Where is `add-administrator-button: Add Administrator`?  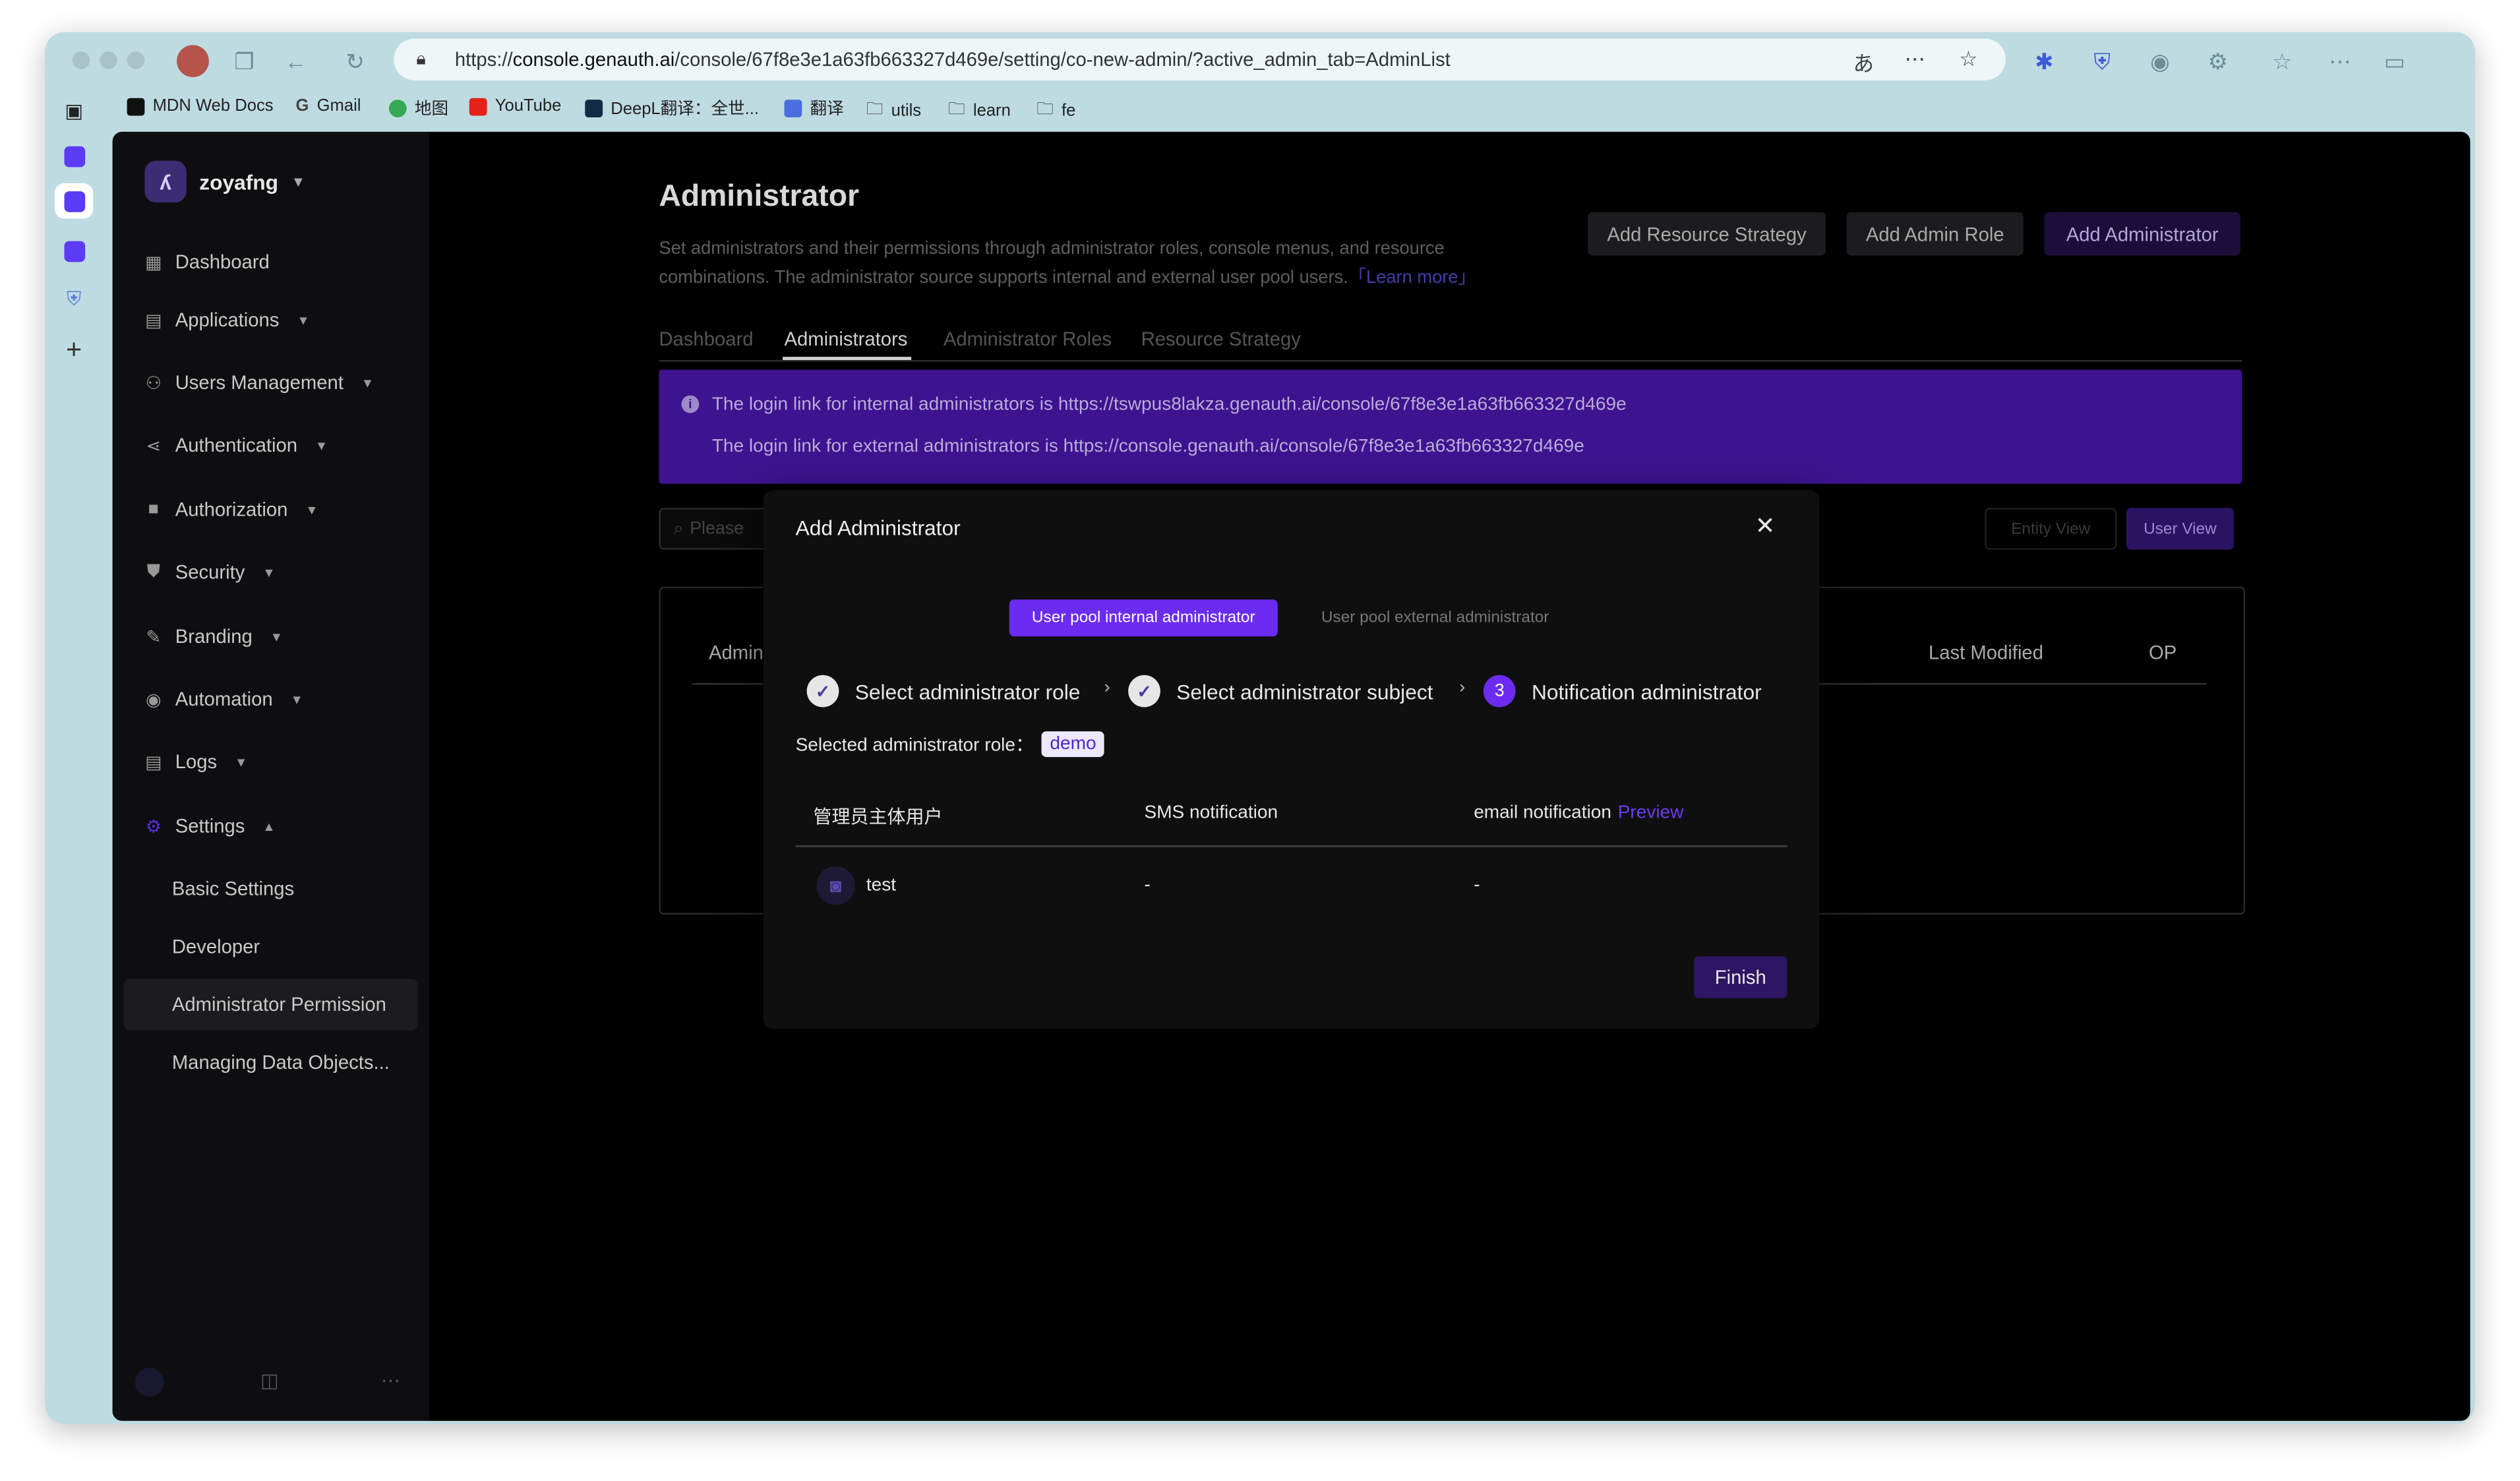 add-administrator-button: Add Administrator is located at coordinates (2142, 234).